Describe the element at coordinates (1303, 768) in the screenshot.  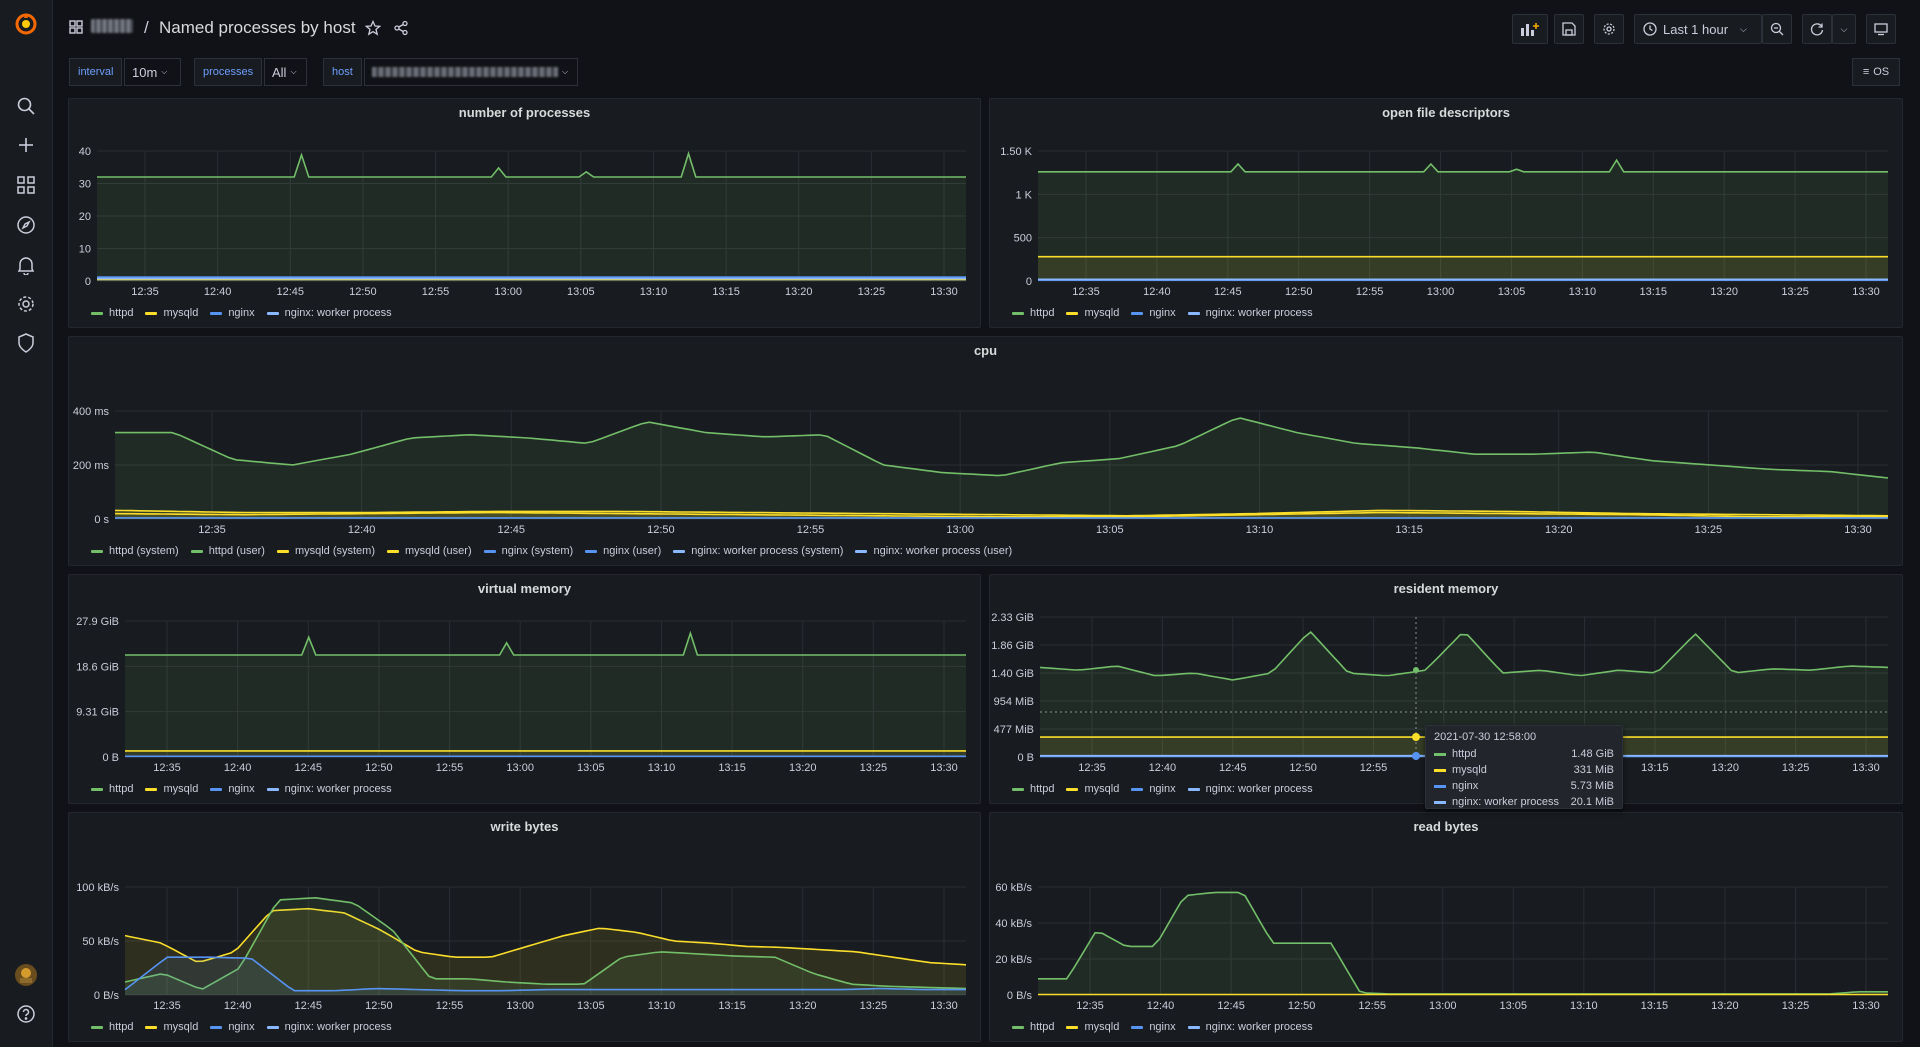
I see `x-tick-label: 12:50` at that location.